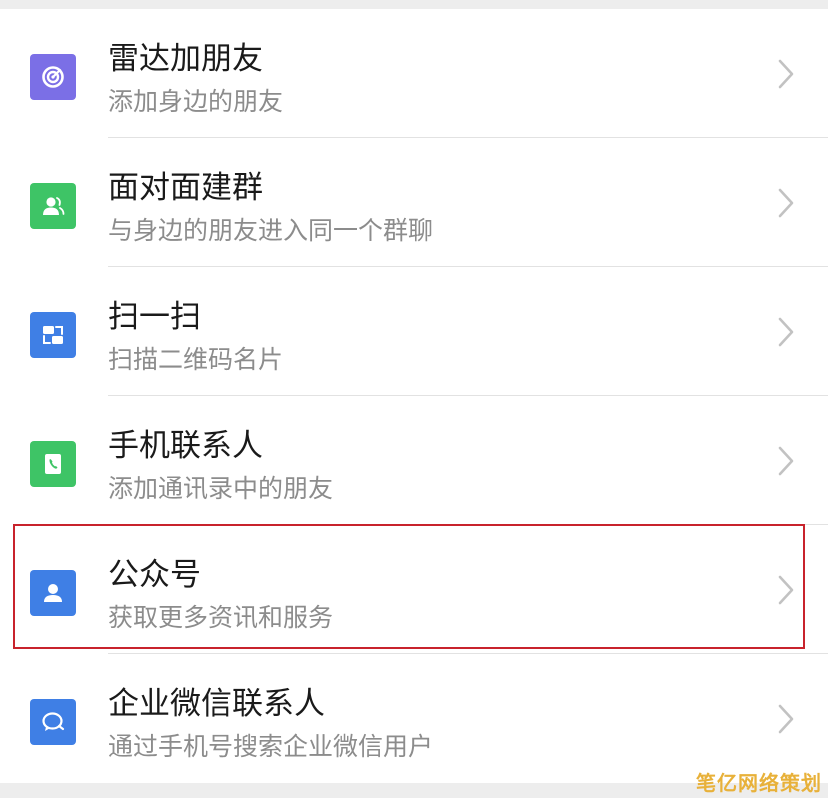  I want to click on enterprise-wechat-icon, so click(53, 722).